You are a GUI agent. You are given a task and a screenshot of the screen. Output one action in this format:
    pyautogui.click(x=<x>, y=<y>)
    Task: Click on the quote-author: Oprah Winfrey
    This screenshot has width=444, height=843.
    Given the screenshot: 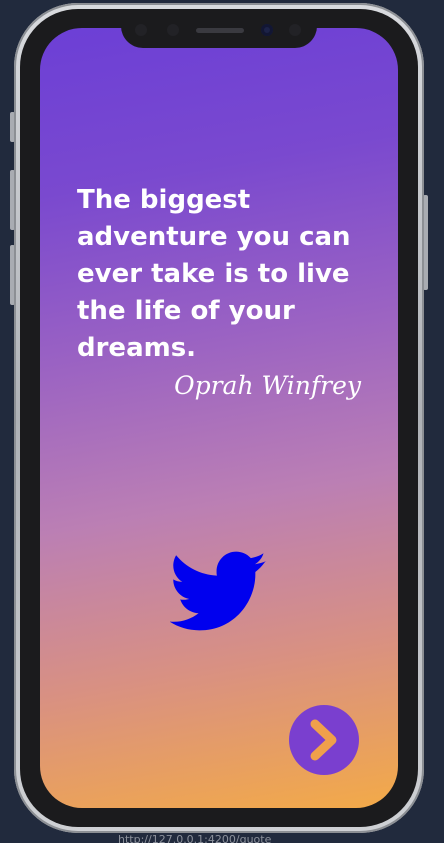 What is the action you would take?
    pyautogui.click(x=267, y=385)
    